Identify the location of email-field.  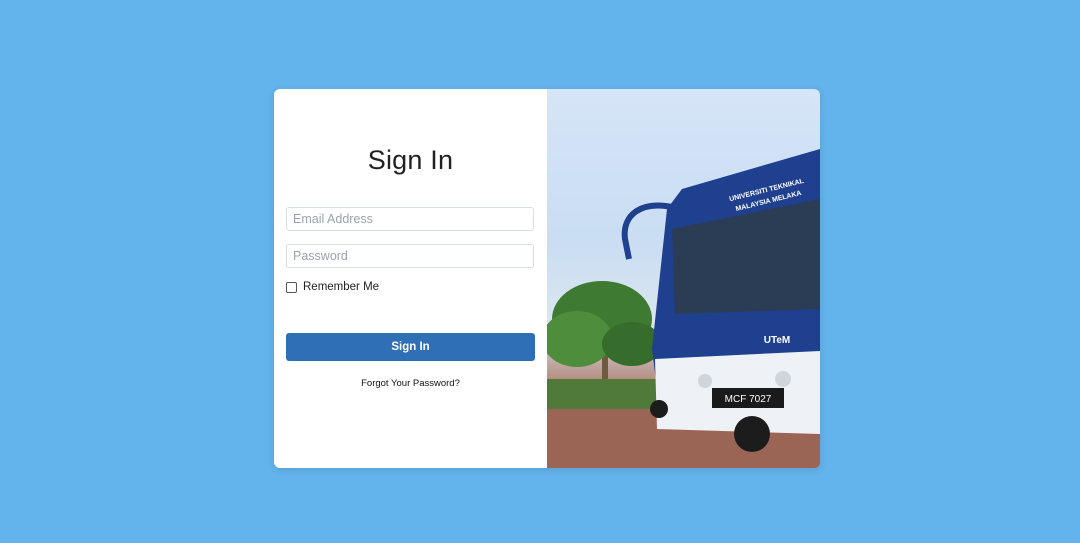
(410, 219).